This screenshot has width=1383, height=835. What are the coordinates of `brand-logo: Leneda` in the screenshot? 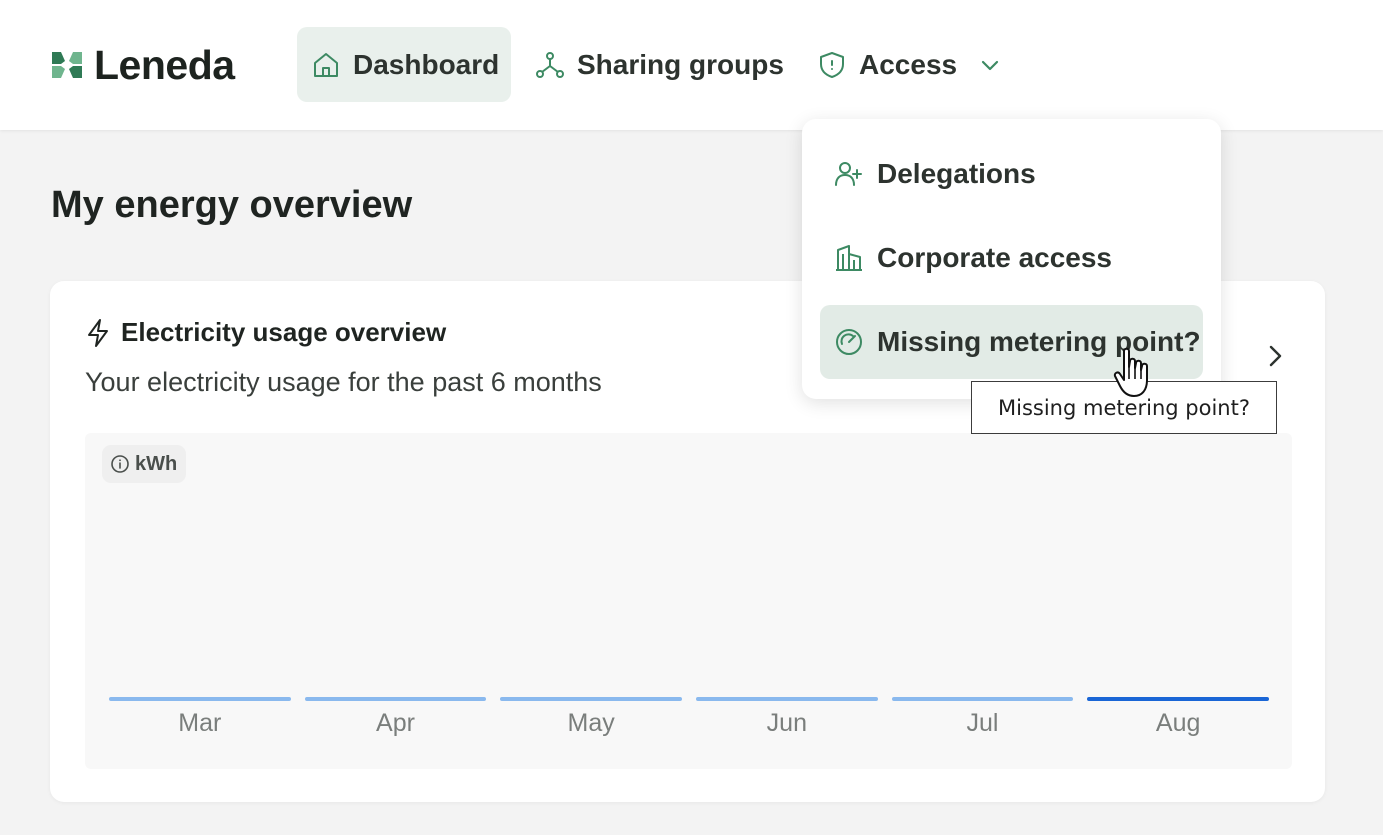 It's located at (142, 64).